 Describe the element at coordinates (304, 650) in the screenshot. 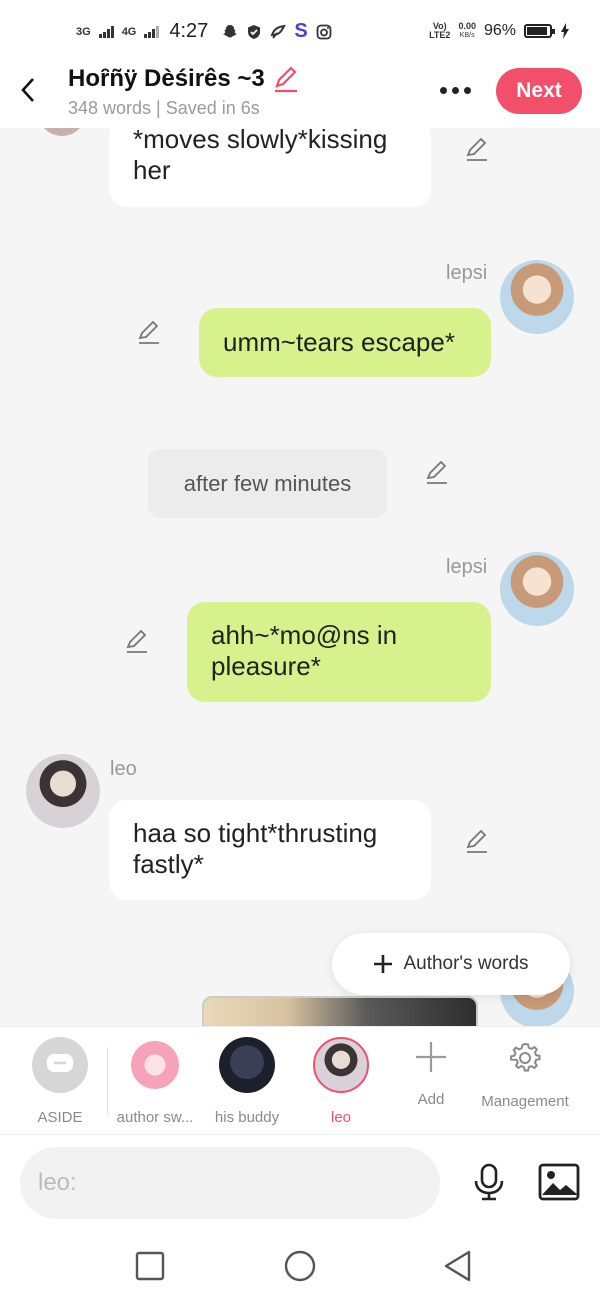

I see `message-text: ahh~*mo@ns in pleasure*` at that location.